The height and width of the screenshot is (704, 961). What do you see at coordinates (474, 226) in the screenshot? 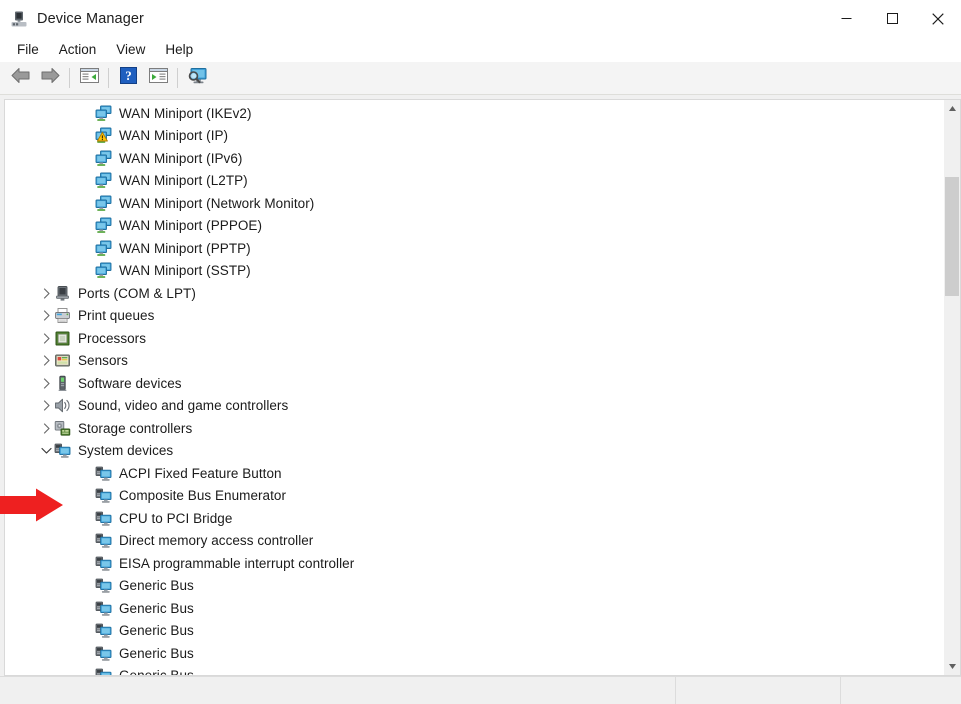
I see `tree-row: WAN Miniport (PPPOE)` at bounding box center [474, 226].